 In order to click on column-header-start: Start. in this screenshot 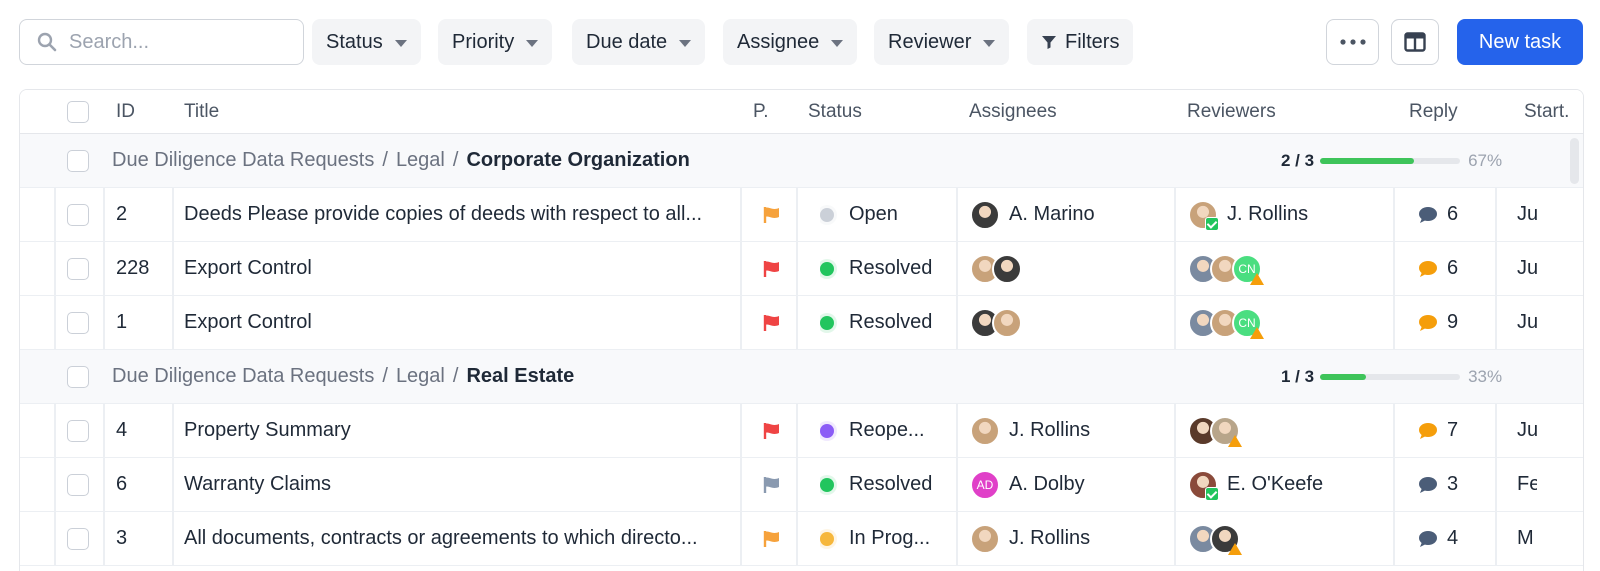, I will do `click(1546, 111)`.